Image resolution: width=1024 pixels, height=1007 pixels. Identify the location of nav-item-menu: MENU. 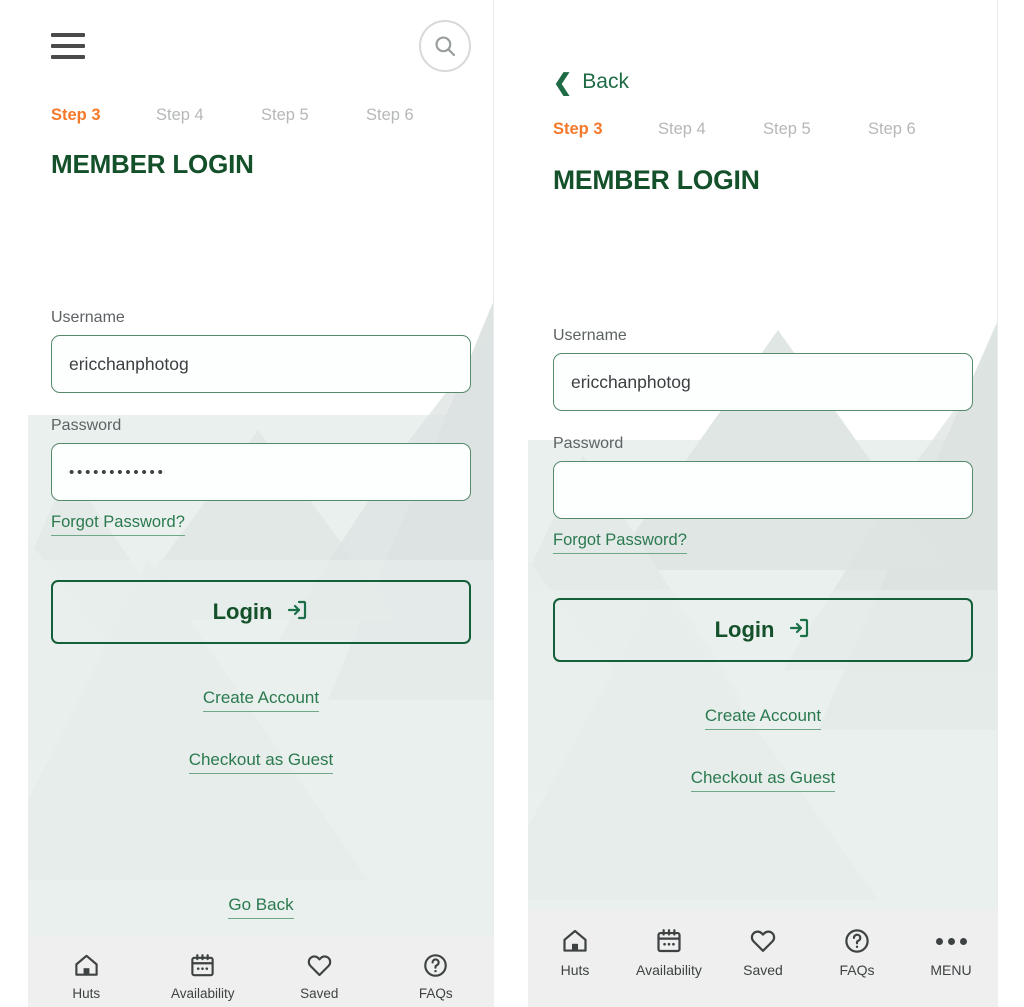
(951, 952).